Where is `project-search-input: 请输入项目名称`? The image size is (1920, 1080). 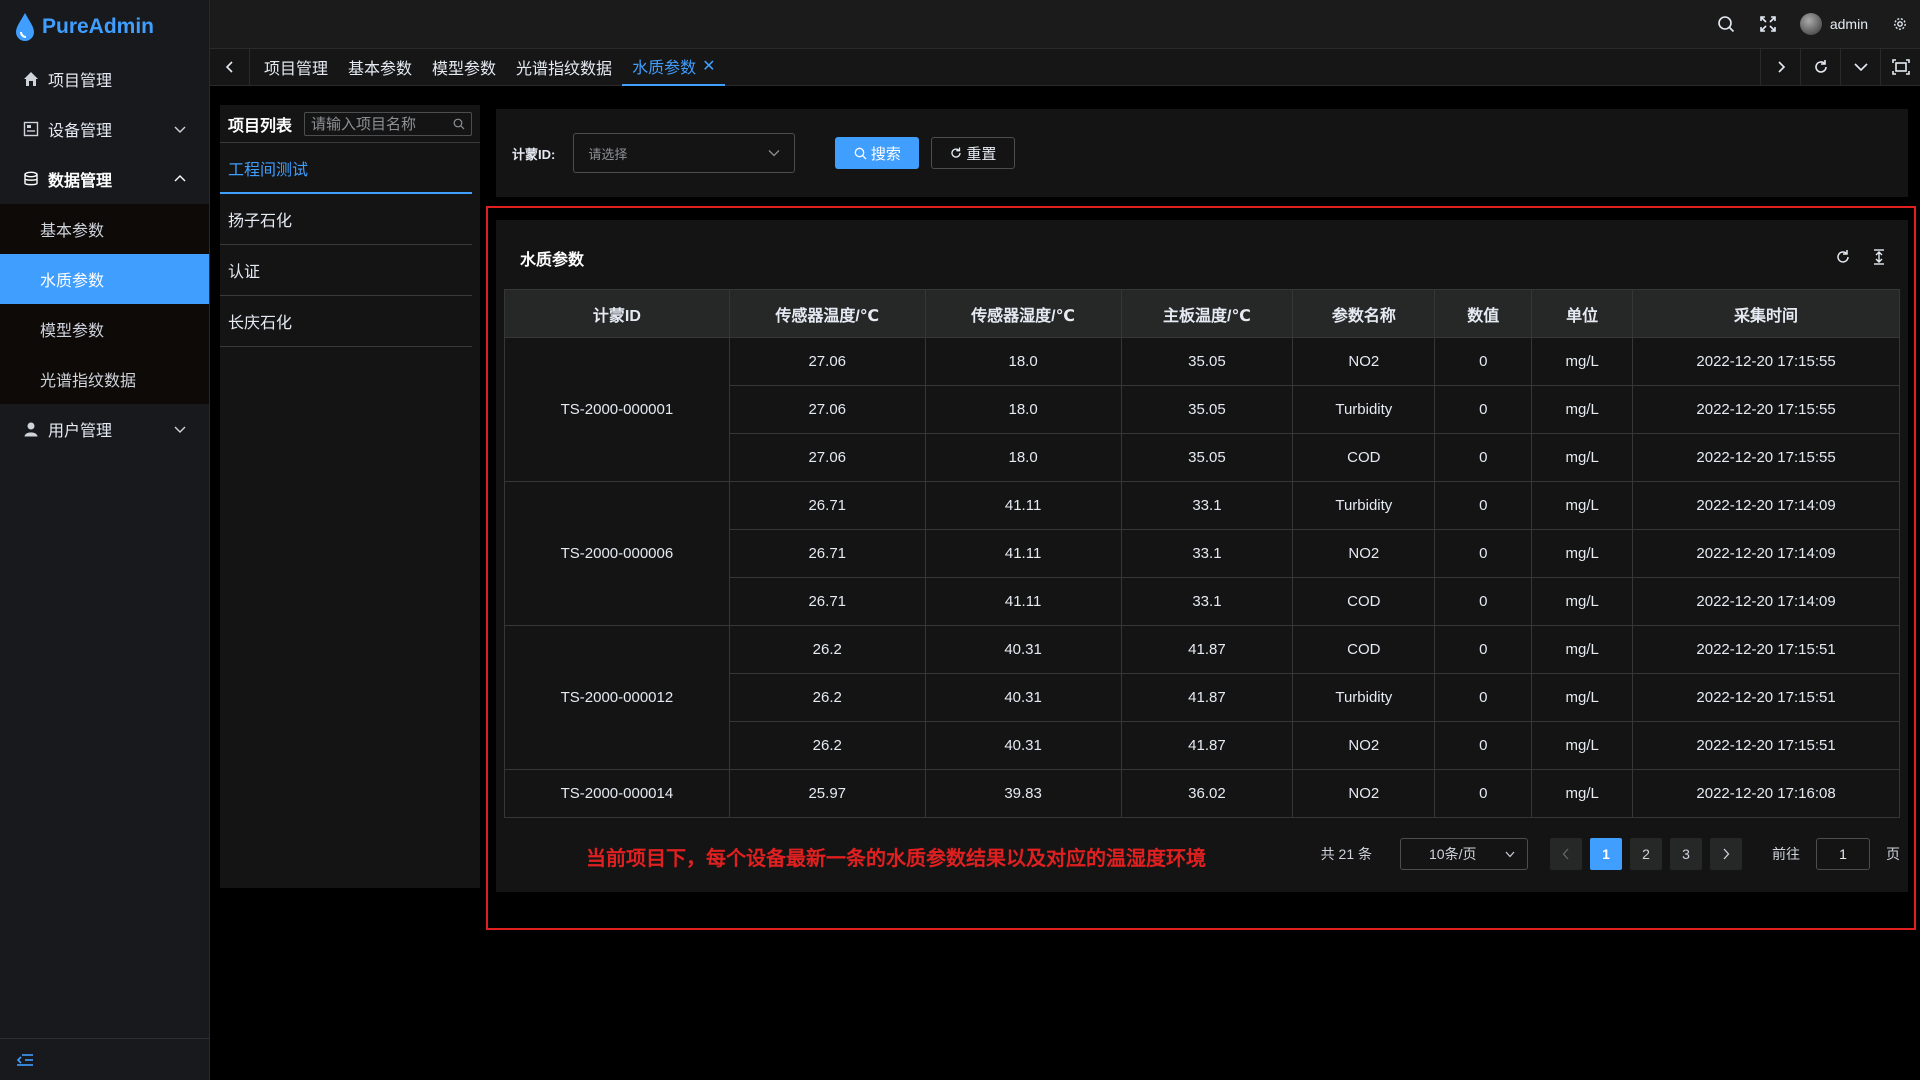
project-search-input: 请输入项目名称 is located at coordinates (388, 123).